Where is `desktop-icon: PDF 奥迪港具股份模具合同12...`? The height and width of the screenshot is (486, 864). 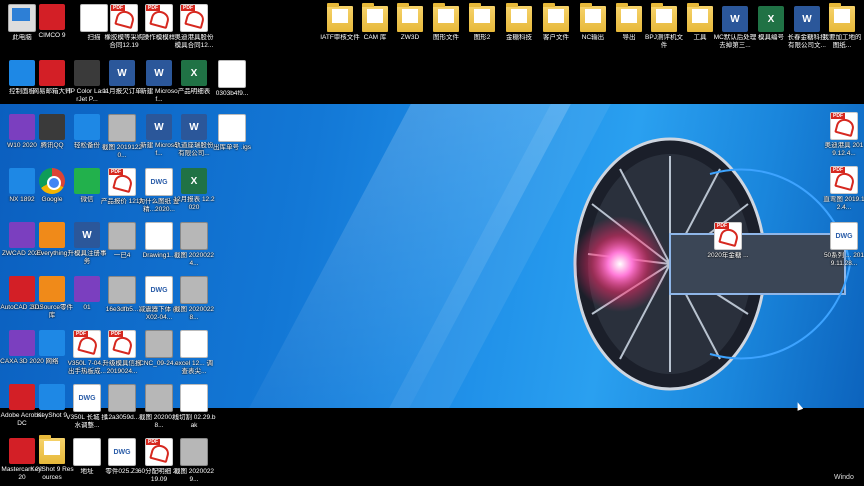 desktop-icon: PDF 奥迪港具股份模具合同12... is located at coordinates (194, 26).